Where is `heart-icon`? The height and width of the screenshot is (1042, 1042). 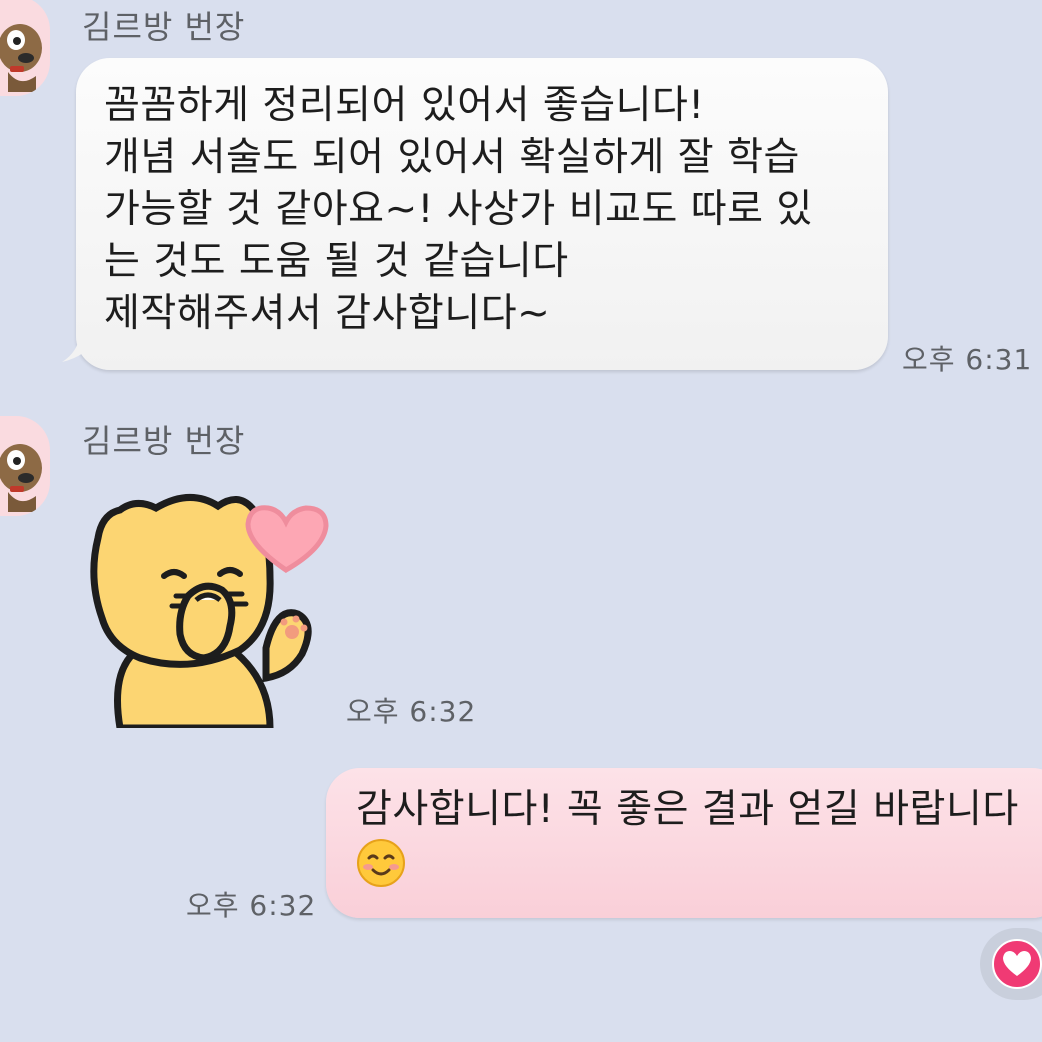 heart-icon is located at coordinates (1017, 964).